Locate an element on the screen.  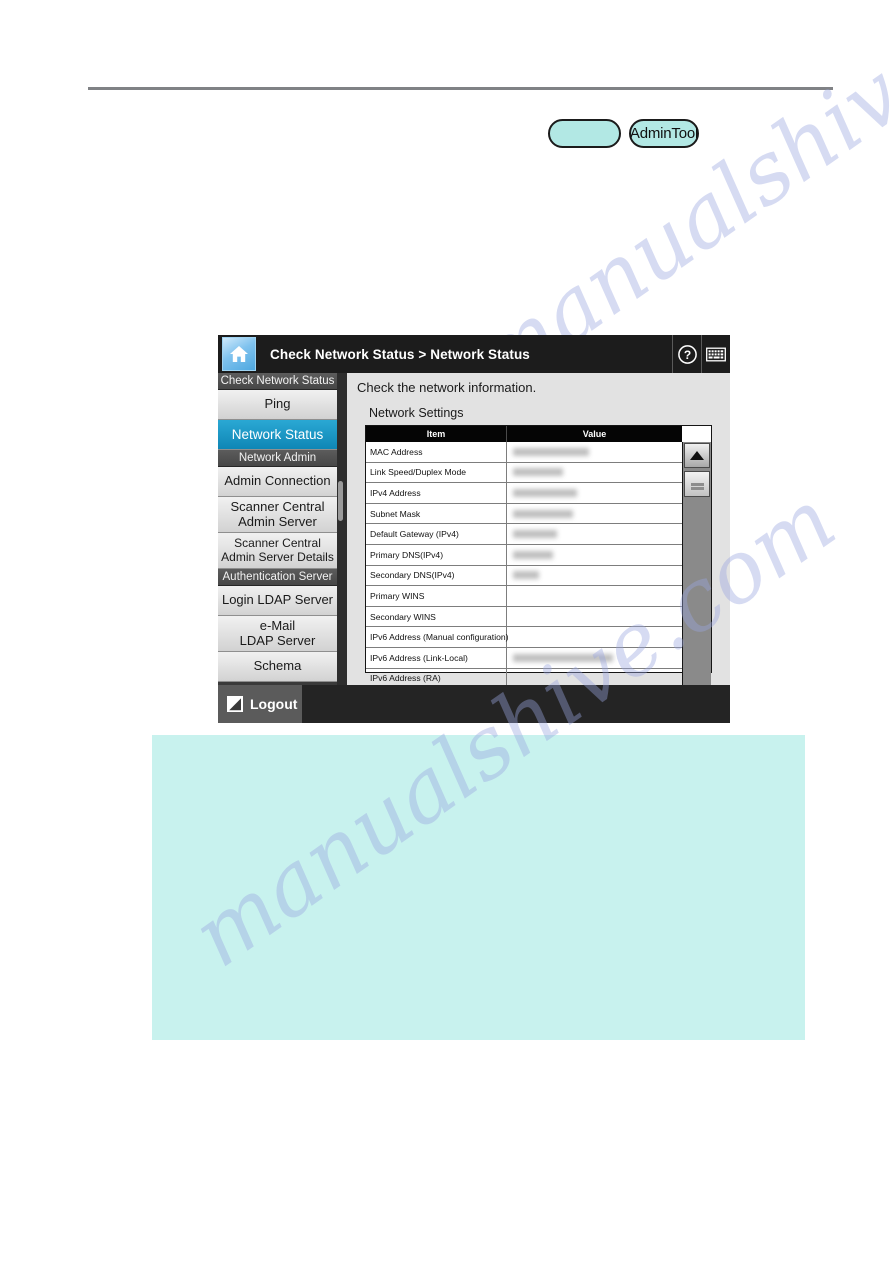
table-row: Secondary WINS is located at coordinates (524, 617).